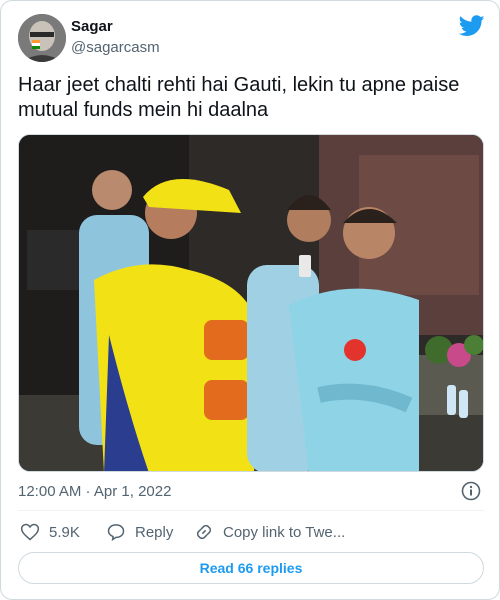 The height and width of the screenshot is (600, 500). Describe the element at coordinates (471, 491) in the screenshot. I see `info-icon` at that location.